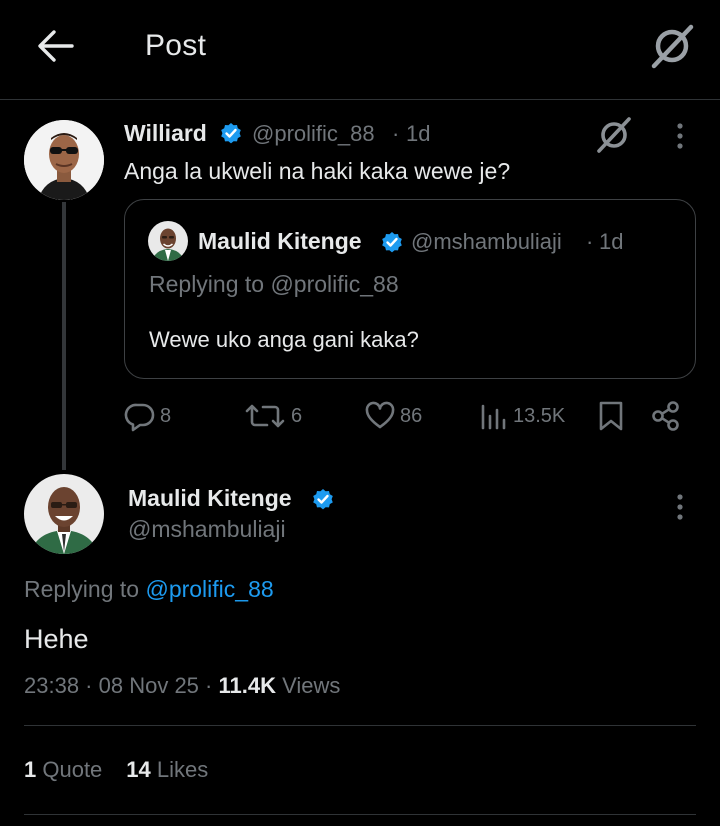  I want to click on share-icon, so click(665, 416).